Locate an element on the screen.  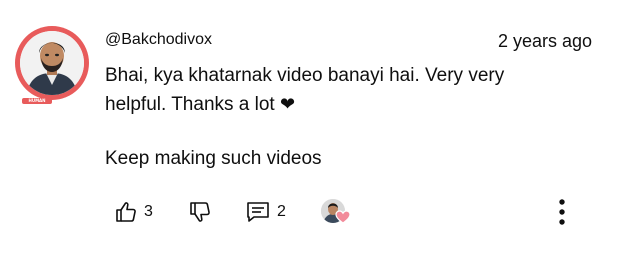
replies-button: 2 is located at coordinates (265, 212).